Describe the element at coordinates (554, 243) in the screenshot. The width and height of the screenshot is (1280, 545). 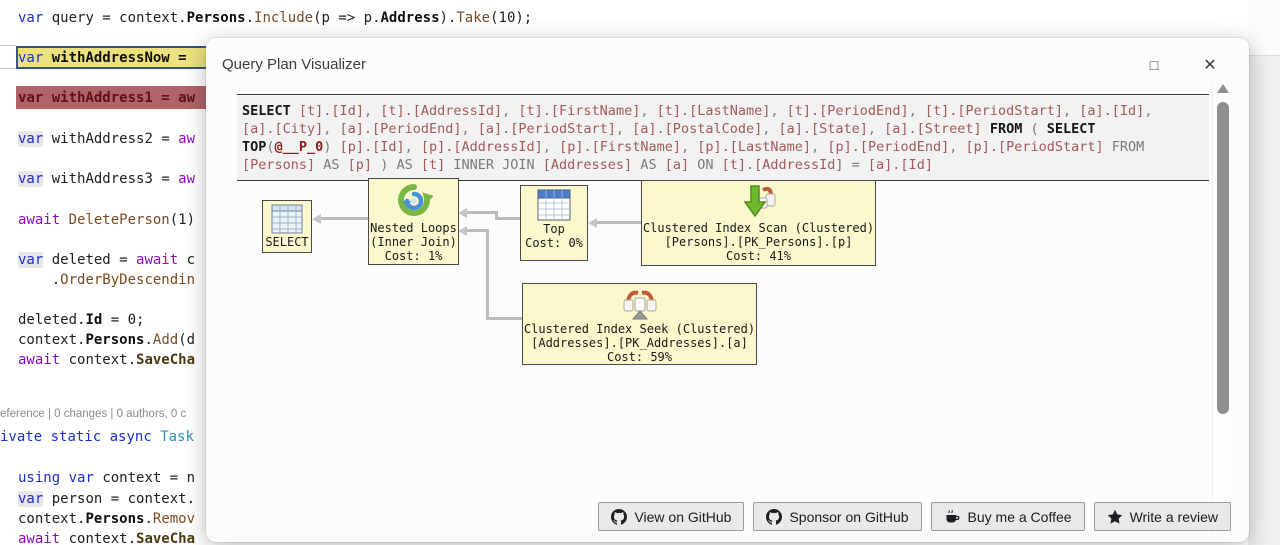
I see `node-cost: Cost: 0%` at that location.